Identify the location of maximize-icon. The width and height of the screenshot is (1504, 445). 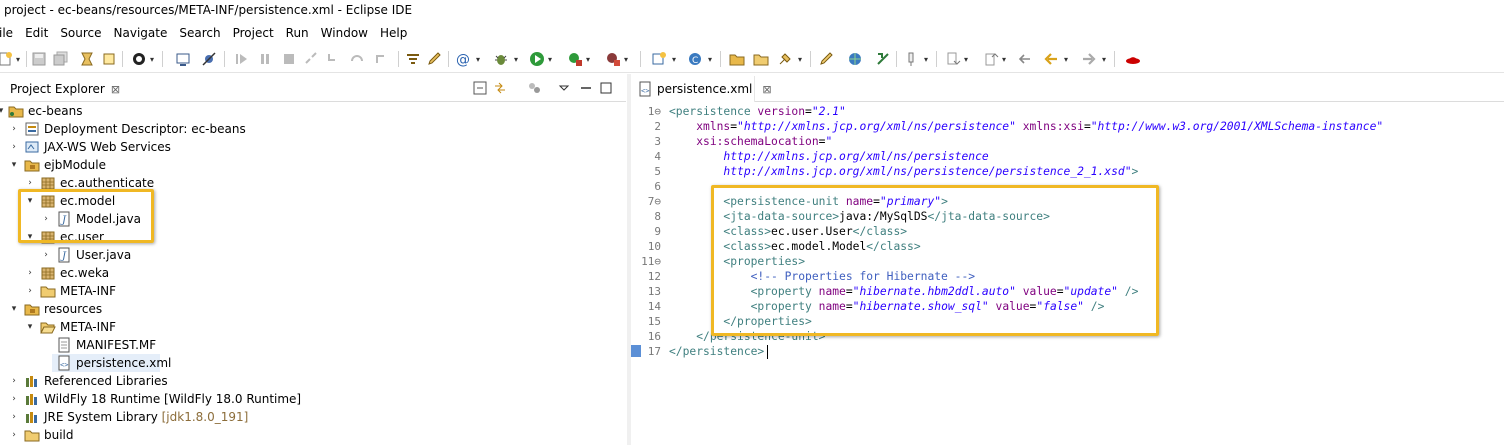
(606, 88).